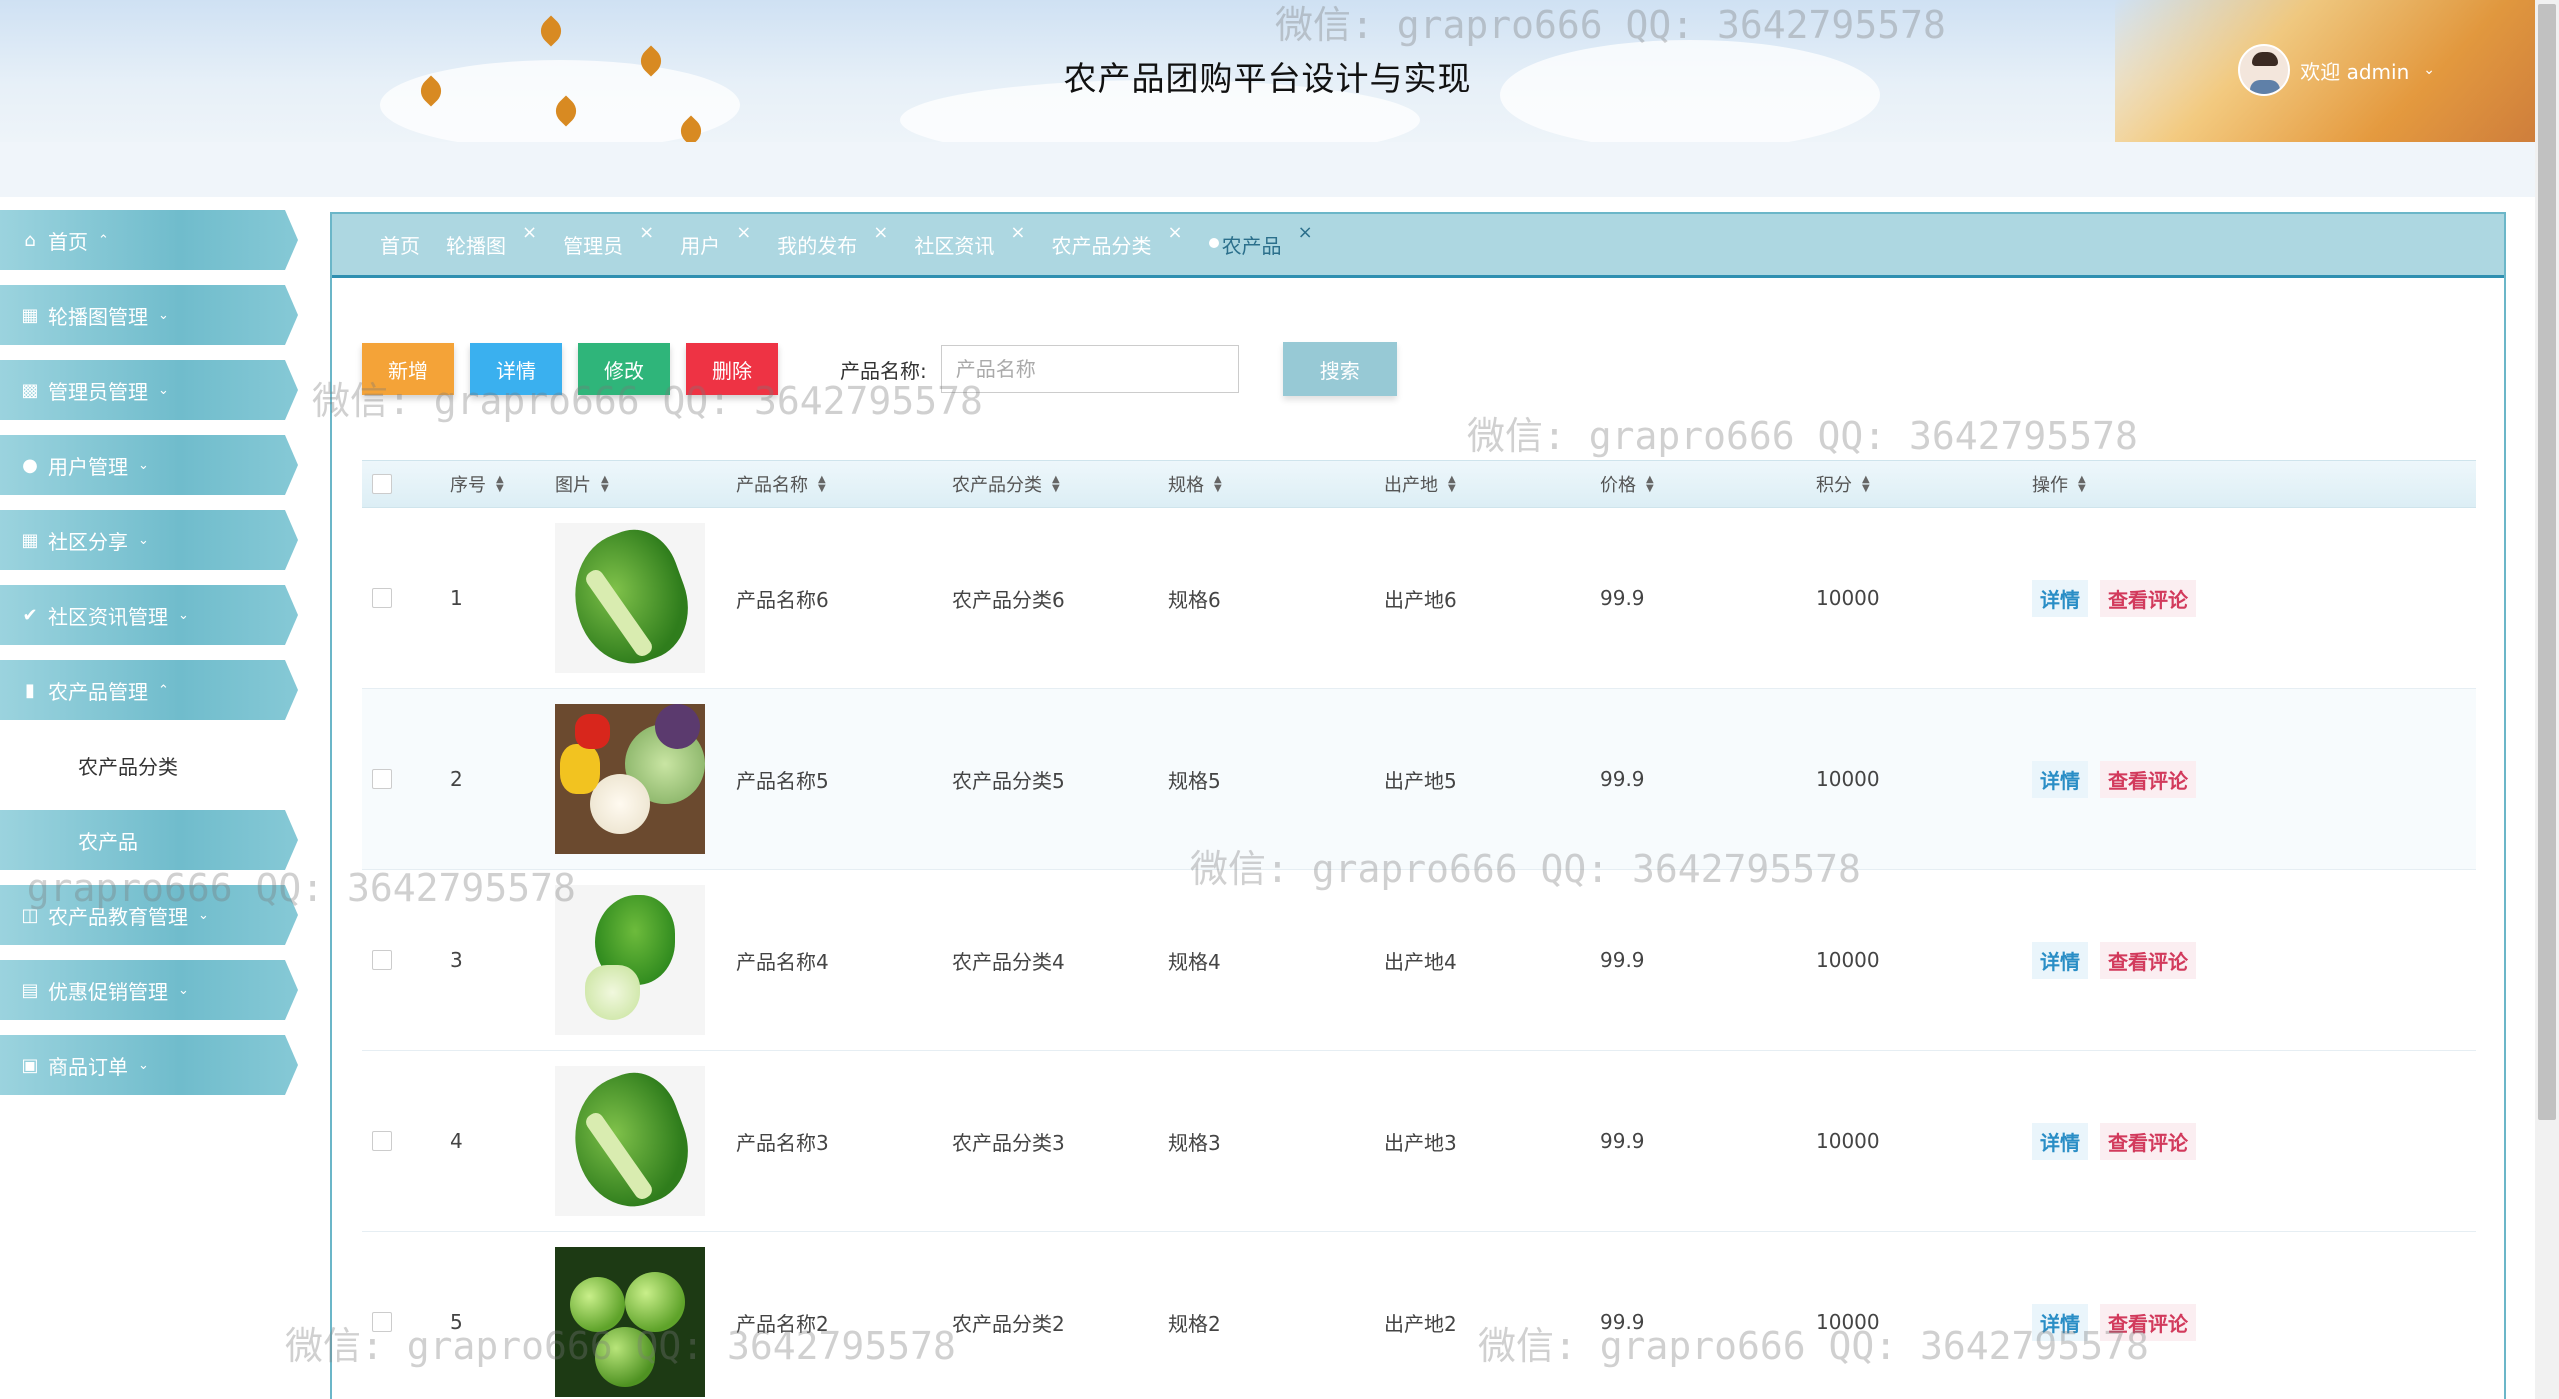  Describe the element at coordinates (1213, 243) in the screenshot. I see `active-dot-icon` at that location.